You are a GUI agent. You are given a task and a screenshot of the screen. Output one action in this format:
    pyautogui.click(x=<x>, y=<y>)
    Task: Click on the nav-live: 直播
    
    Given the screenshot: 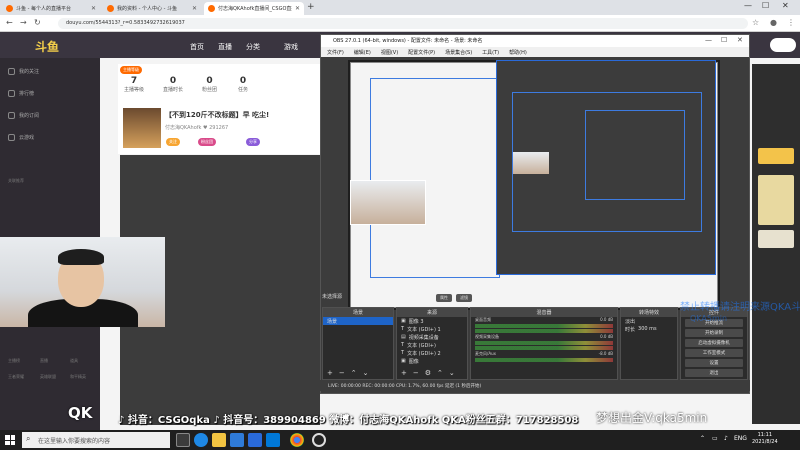 What is the action you would take?
    pyautogui.click(x=225, y=47)
    